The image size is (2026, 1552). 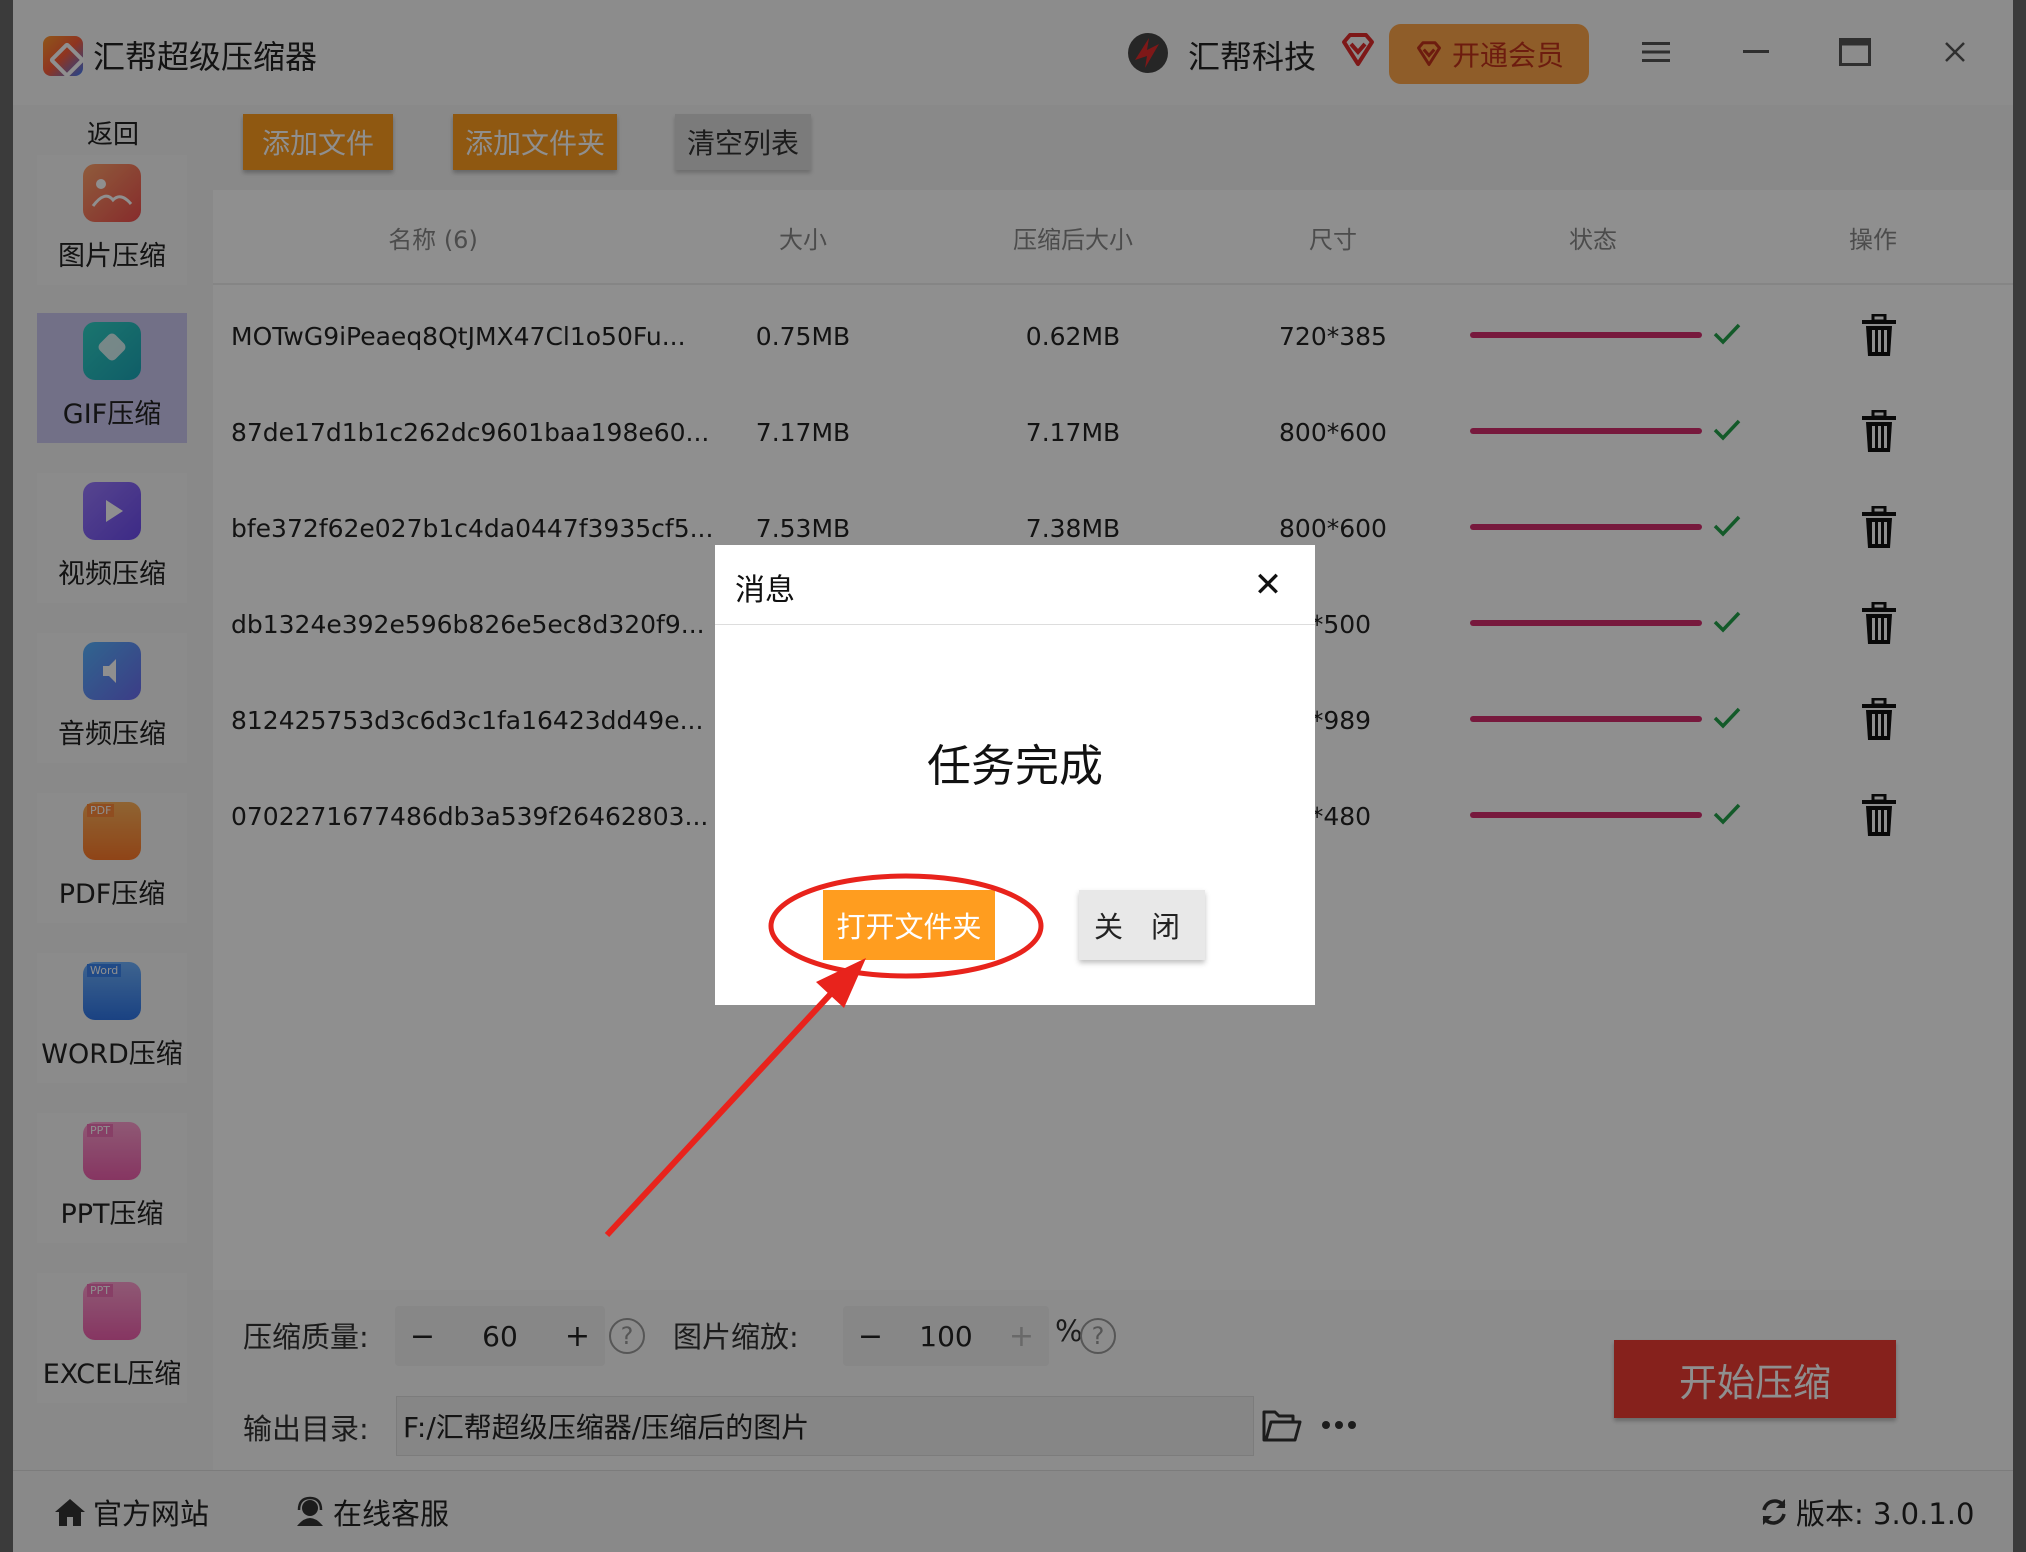 I want to click on open-folder-button: 打开文件夹, so click(x=909, y=925).